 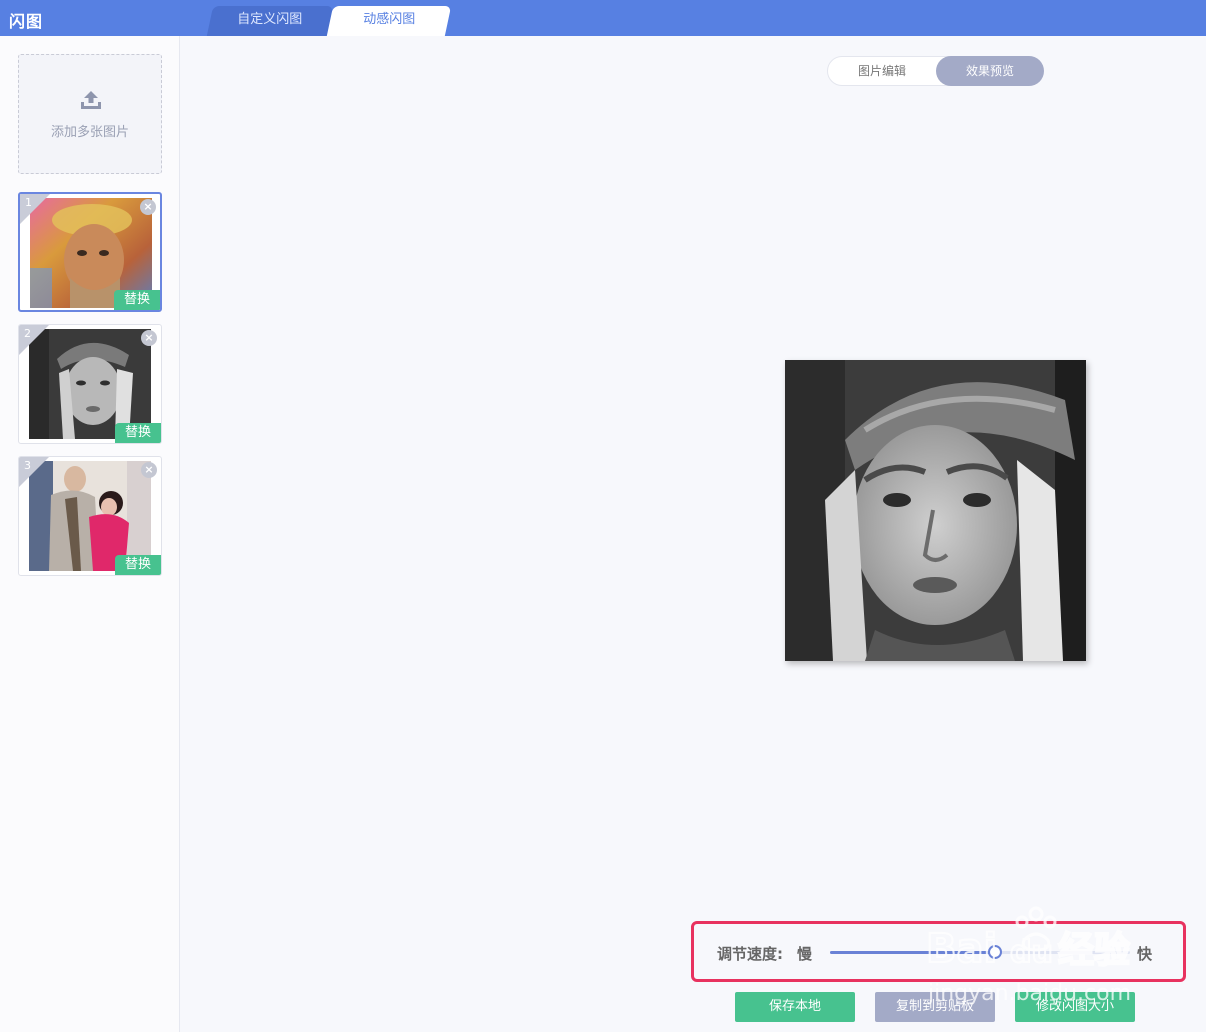 I want to click on tab-dynamic-label: 动感闪图, so click(x=389, y=19).